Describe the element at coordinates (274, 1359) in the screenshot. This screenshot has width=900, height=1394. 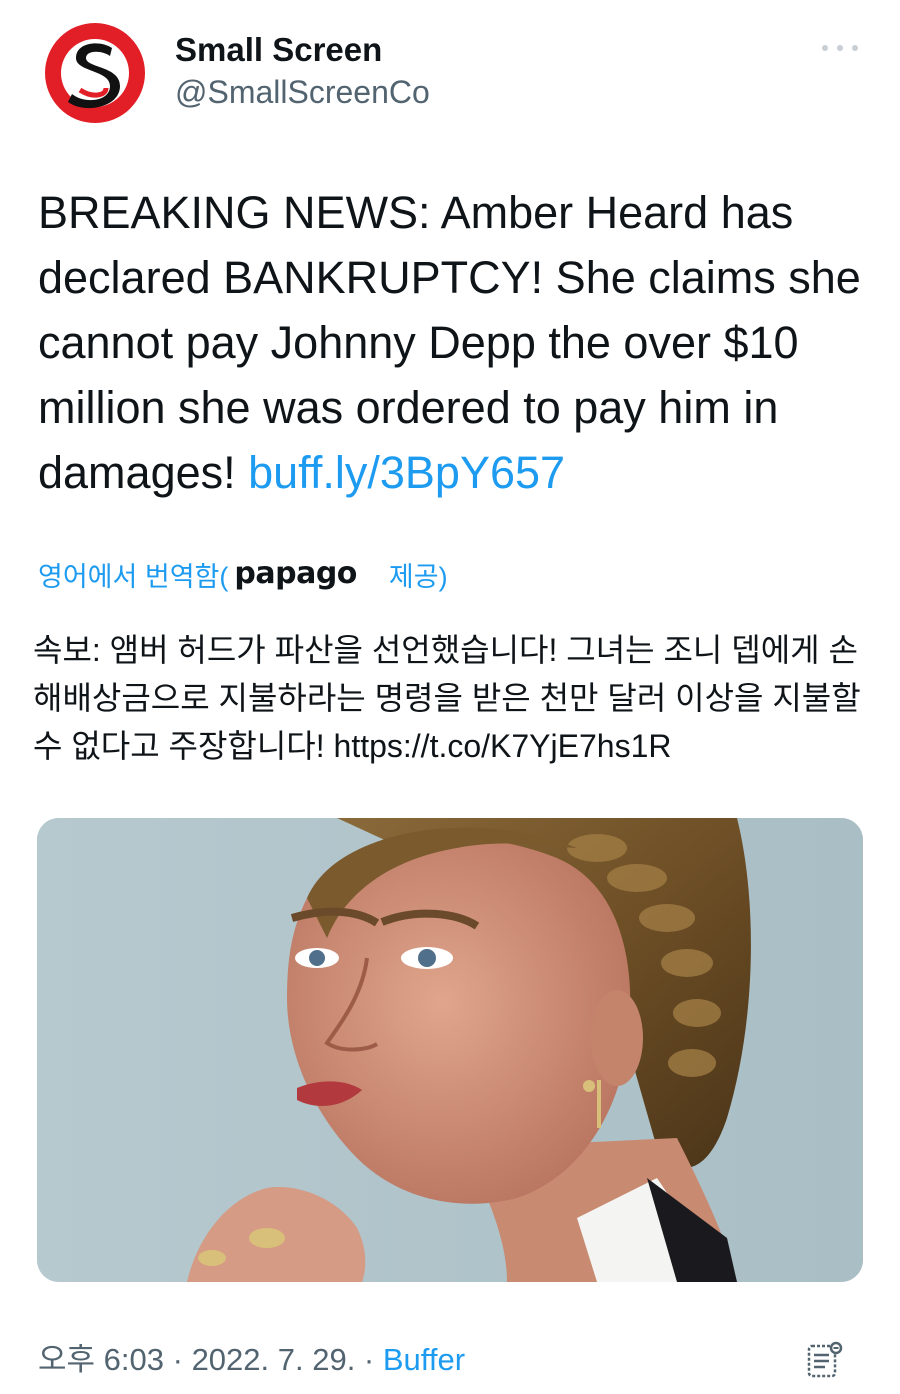
I see `tweet-date: 2022. 7. 29.` at that location.